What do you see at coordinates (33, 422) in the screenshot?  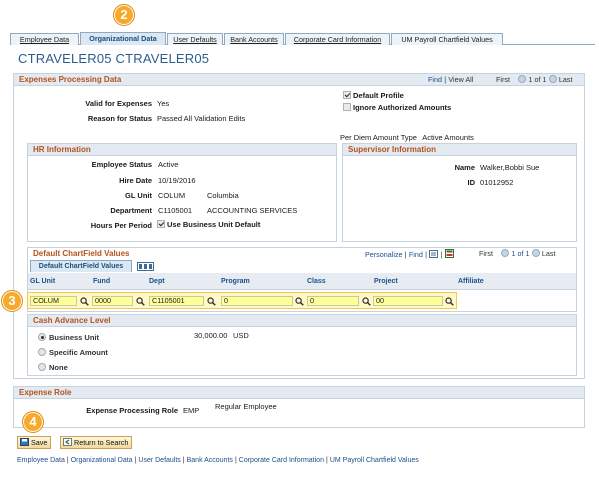 I see `step-badge-4: 4` at bounding box center [33, 422].